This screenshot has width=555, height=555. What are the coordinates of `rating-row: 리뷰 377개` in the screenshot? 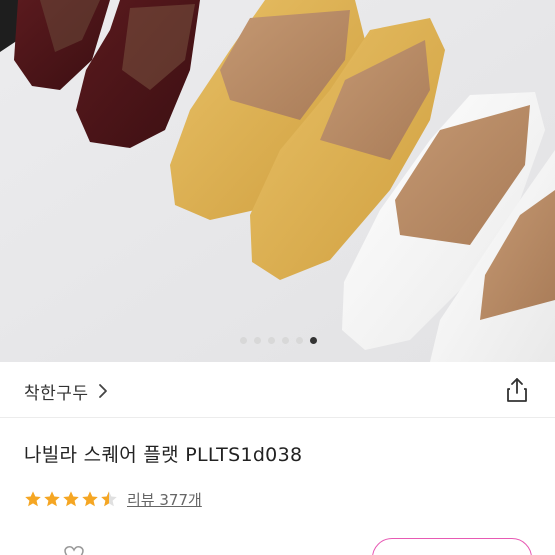 It's located at (113, 499).